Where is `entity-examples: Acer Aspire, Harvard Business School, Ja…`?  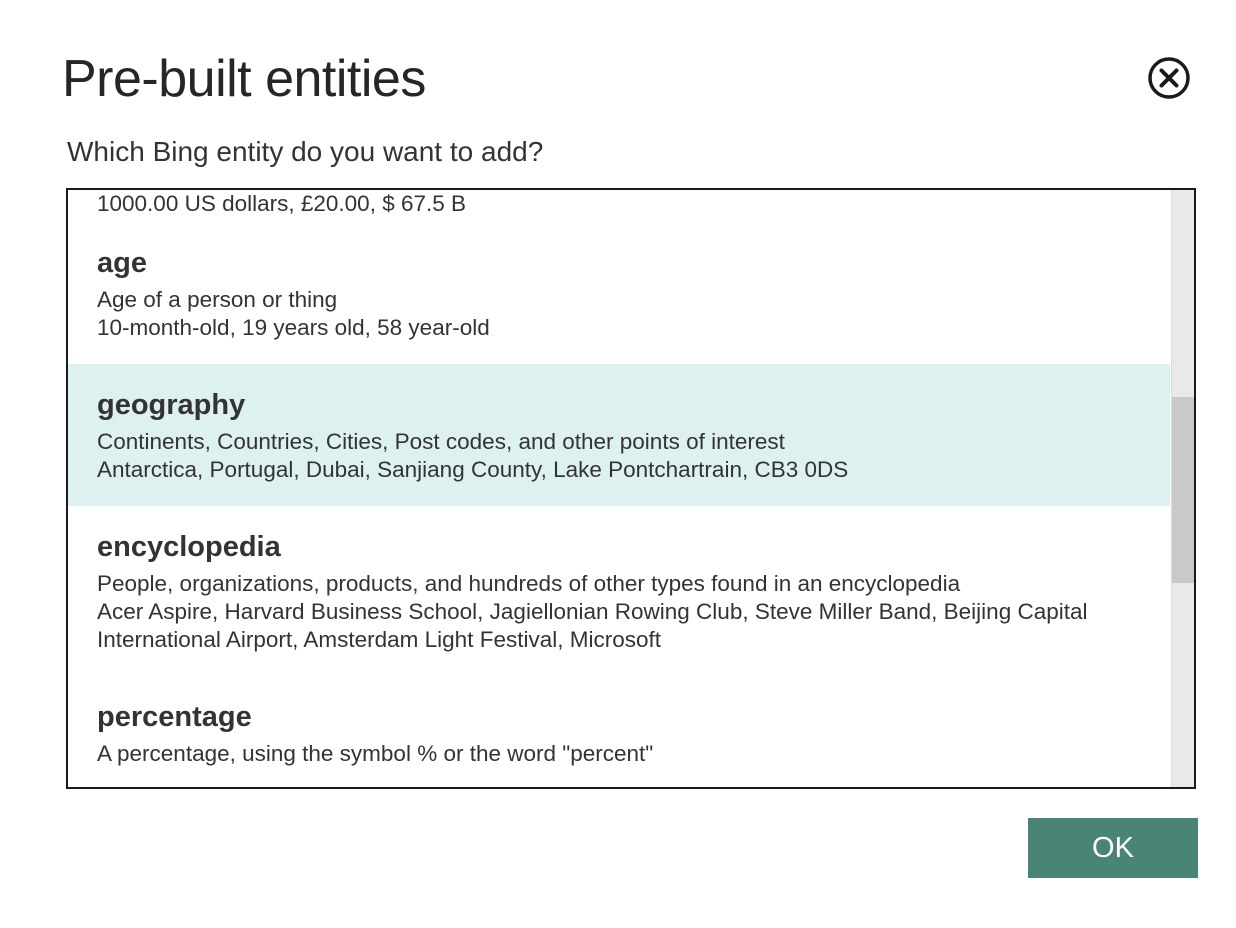 entity-examples: Acer Aspire, Harvard Business School, Ja… is located at coordinates (592, 625).